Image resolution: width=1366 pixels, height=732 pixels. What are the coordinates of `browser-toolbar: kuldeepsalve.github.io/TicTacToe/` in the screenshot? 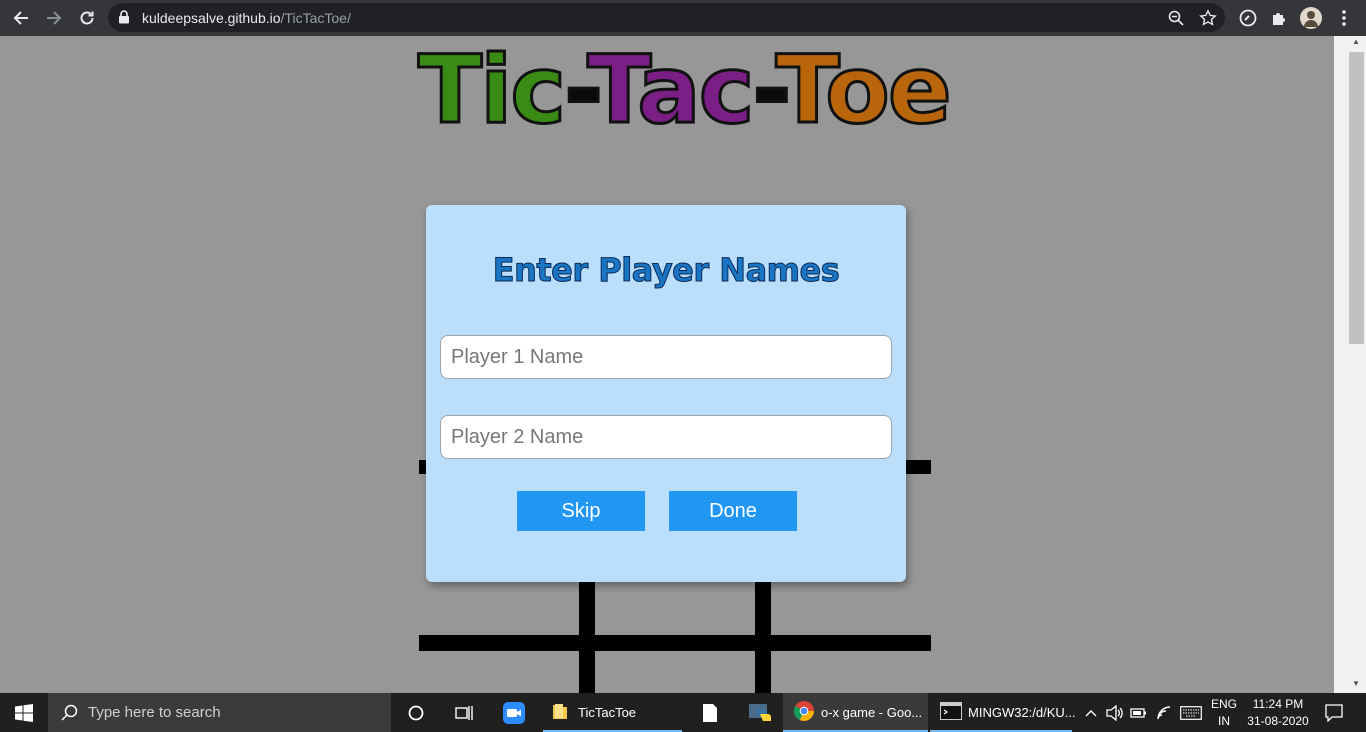 It's located at (683, 18).